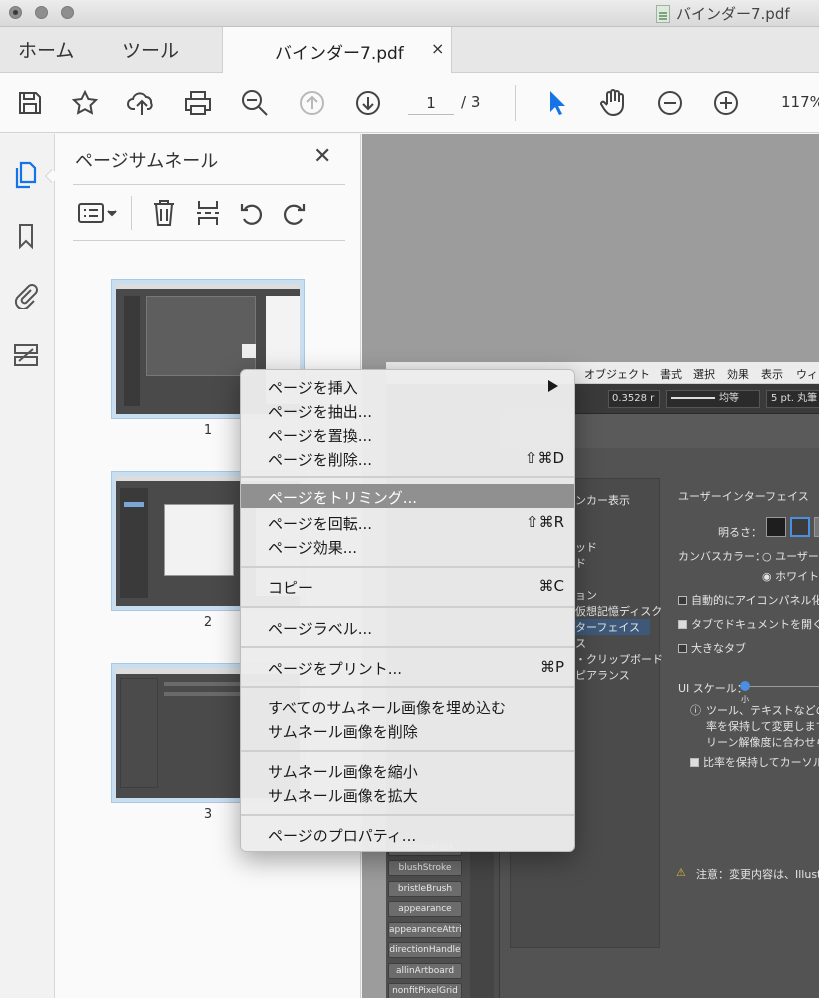  What do you see at coordinates (26, 355) in the screenshot?
I see `compare-layers-icon` at bounding box center [26, 355].